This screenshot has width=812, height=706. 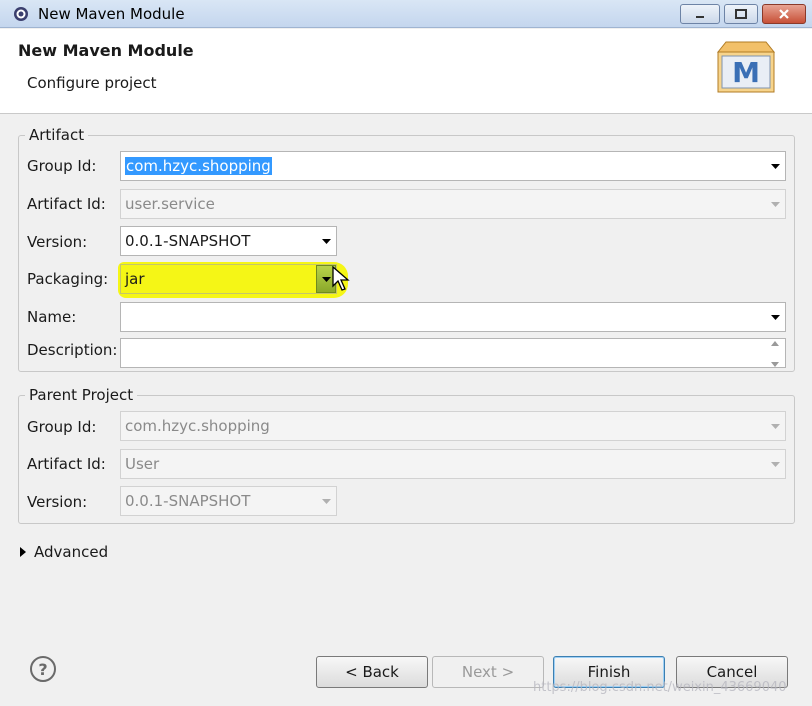 I want to click on artifact-id-label: Artifact Id:, so click(x=66, y=204).